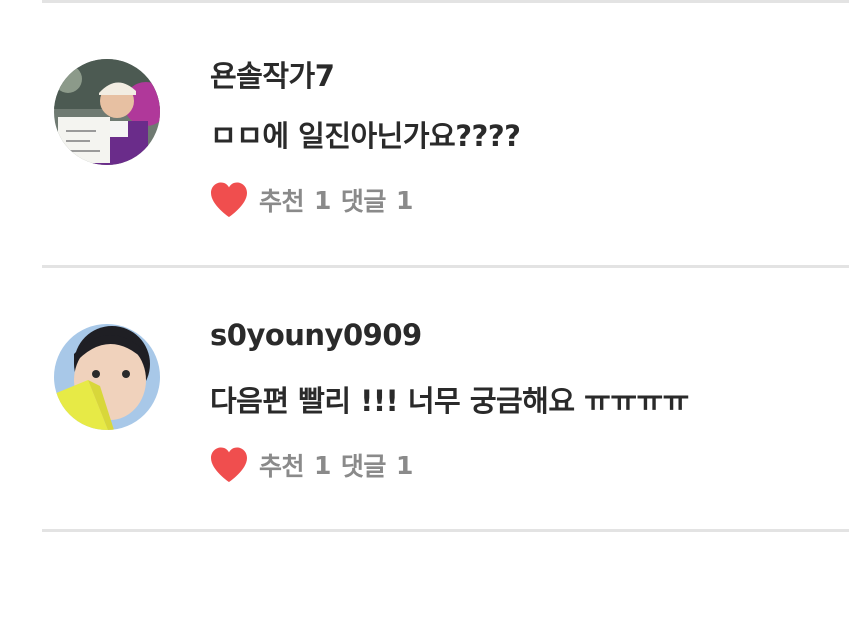 Image resolution: width=849 pixels, height=636 pixels. I want to click on comment-text: ㅁㅁ에 일진아닌가요????, so click(365, 136).